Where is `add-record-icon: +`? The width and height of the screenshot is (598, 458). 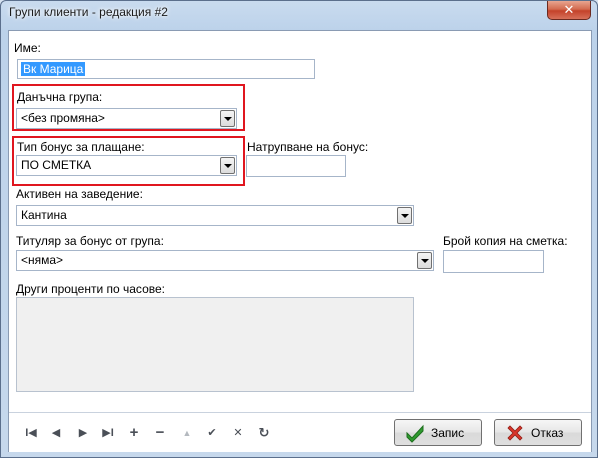 add-record-icon: + is located at coordinates (134, 433).